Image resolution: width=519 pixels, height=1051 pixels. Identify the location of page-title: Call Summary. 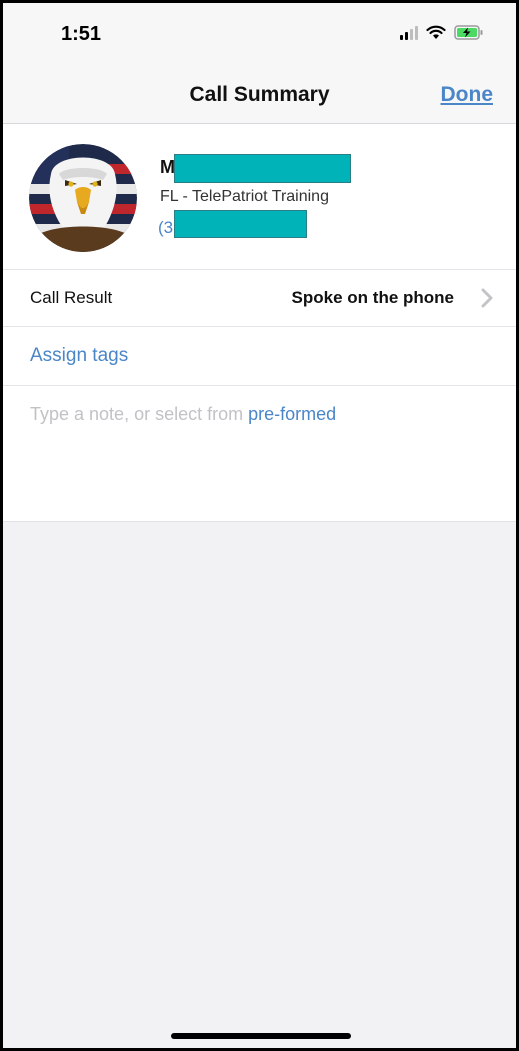
(259, 94).